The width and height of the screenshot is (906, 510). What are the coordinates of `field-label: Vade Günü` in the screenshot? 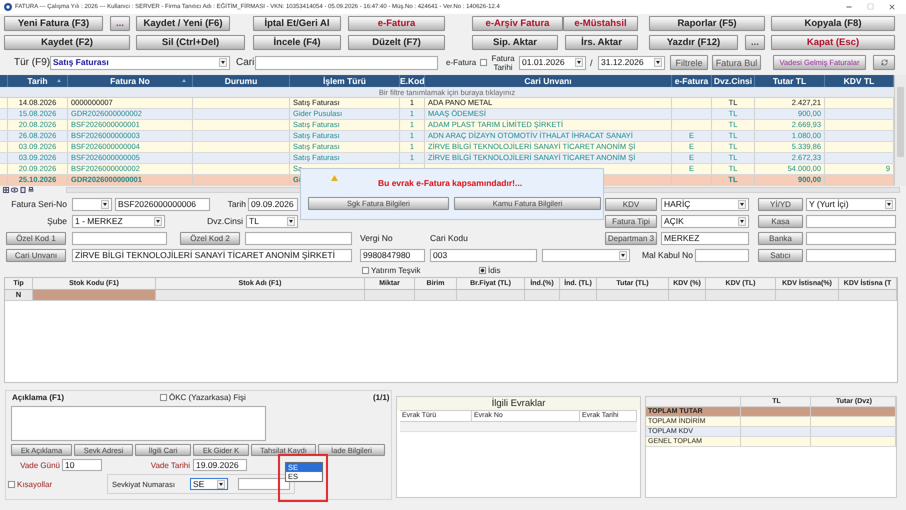 It's located at (39, 465).